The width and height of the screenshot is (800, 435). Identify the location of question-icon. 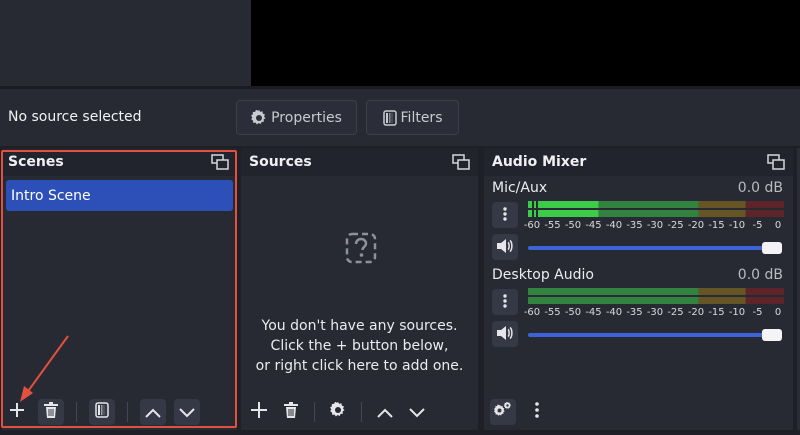
(361, 250).